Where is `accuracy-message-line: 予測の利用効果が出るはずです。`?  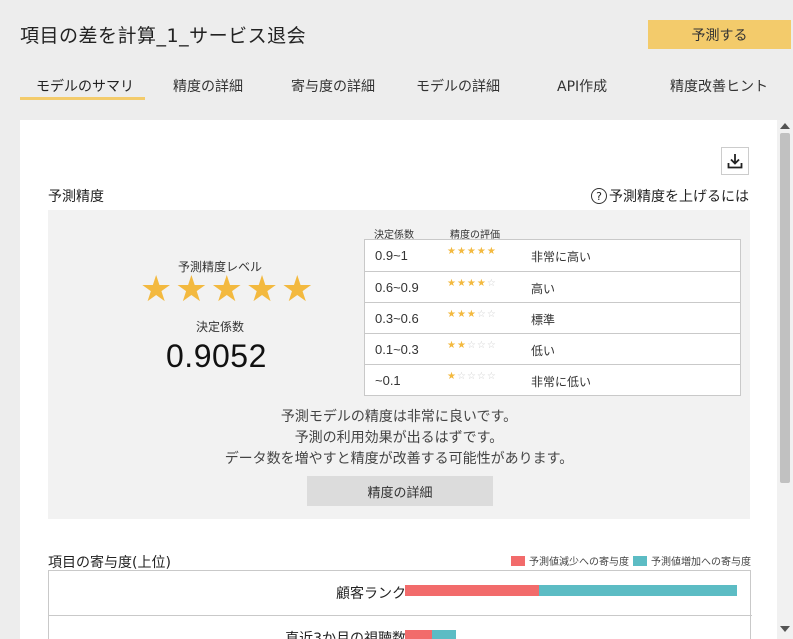 accuracy-message-line: 予測の利用効果が出るはずです。 is located at coordinates (399, 438).